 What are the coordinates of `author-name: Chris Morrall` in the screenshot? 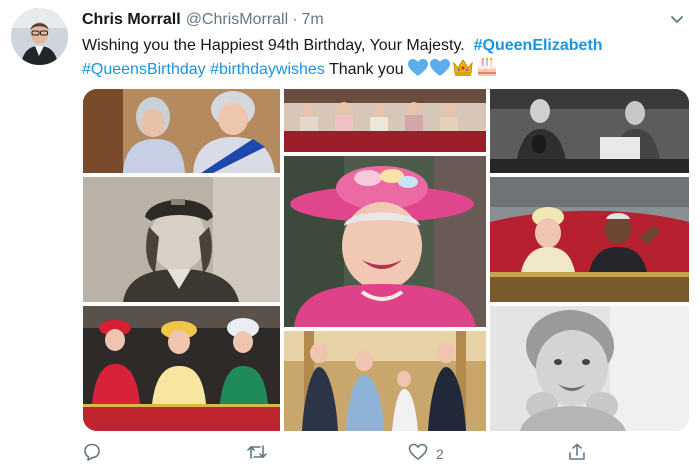 It's located at (131, 20).